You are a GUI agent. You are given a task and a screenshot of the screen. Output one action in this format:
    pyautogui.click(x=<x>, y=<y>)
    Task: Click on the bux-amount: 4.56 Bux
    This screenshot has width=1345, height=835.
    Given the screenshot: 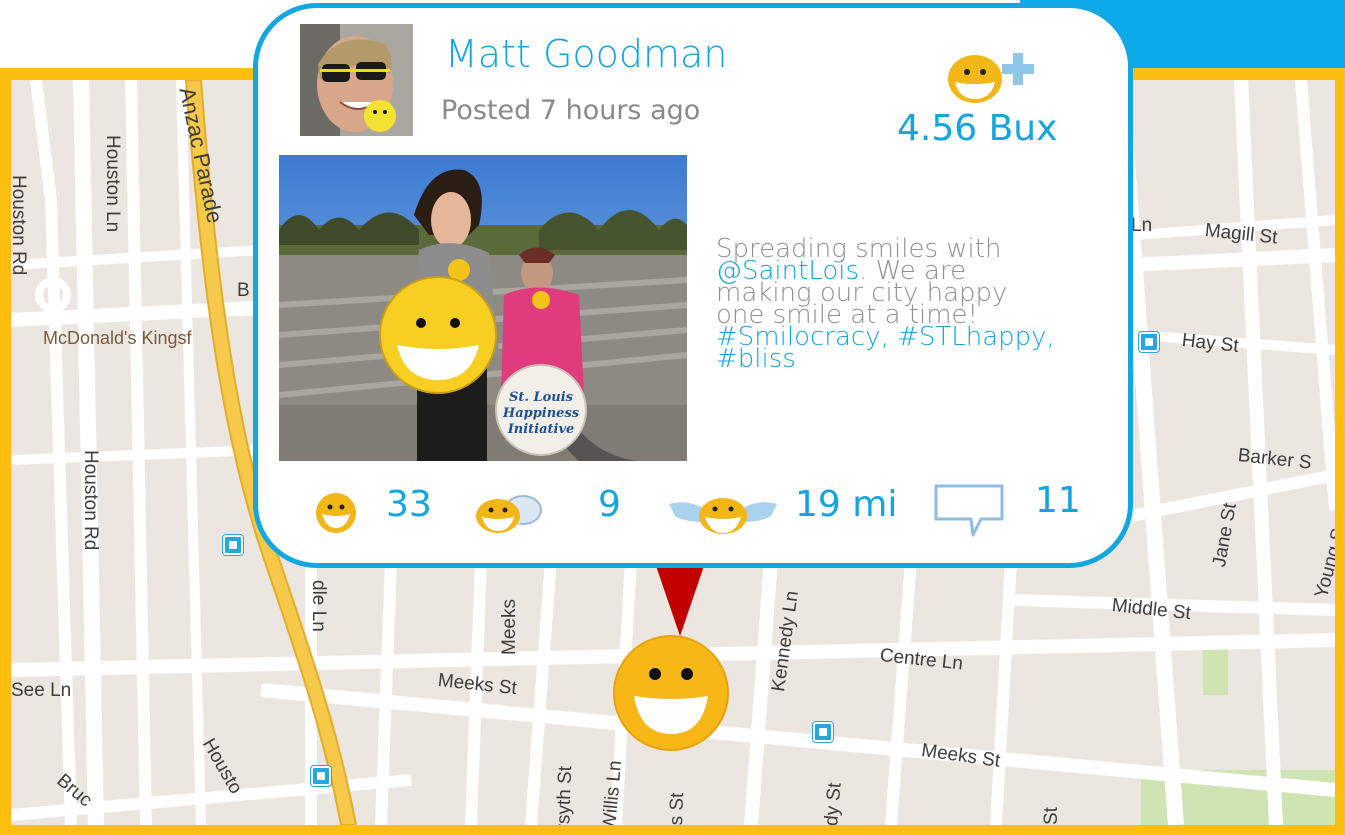 What is the action you would take?
    pyautogui.click(x=977, y=128)
    